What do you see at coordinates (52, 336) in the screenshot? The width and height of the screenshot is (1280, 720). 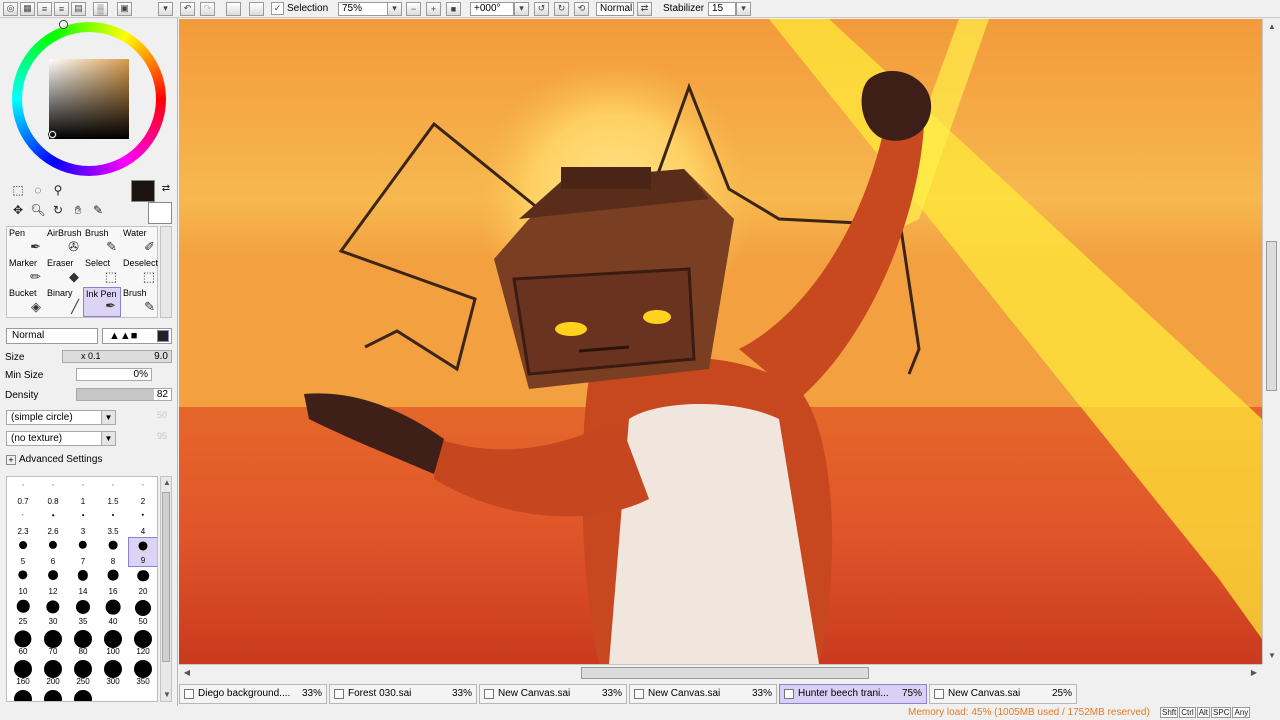 I see `brush-blend-mode-select: Normal` at bounding box center [52, 336].